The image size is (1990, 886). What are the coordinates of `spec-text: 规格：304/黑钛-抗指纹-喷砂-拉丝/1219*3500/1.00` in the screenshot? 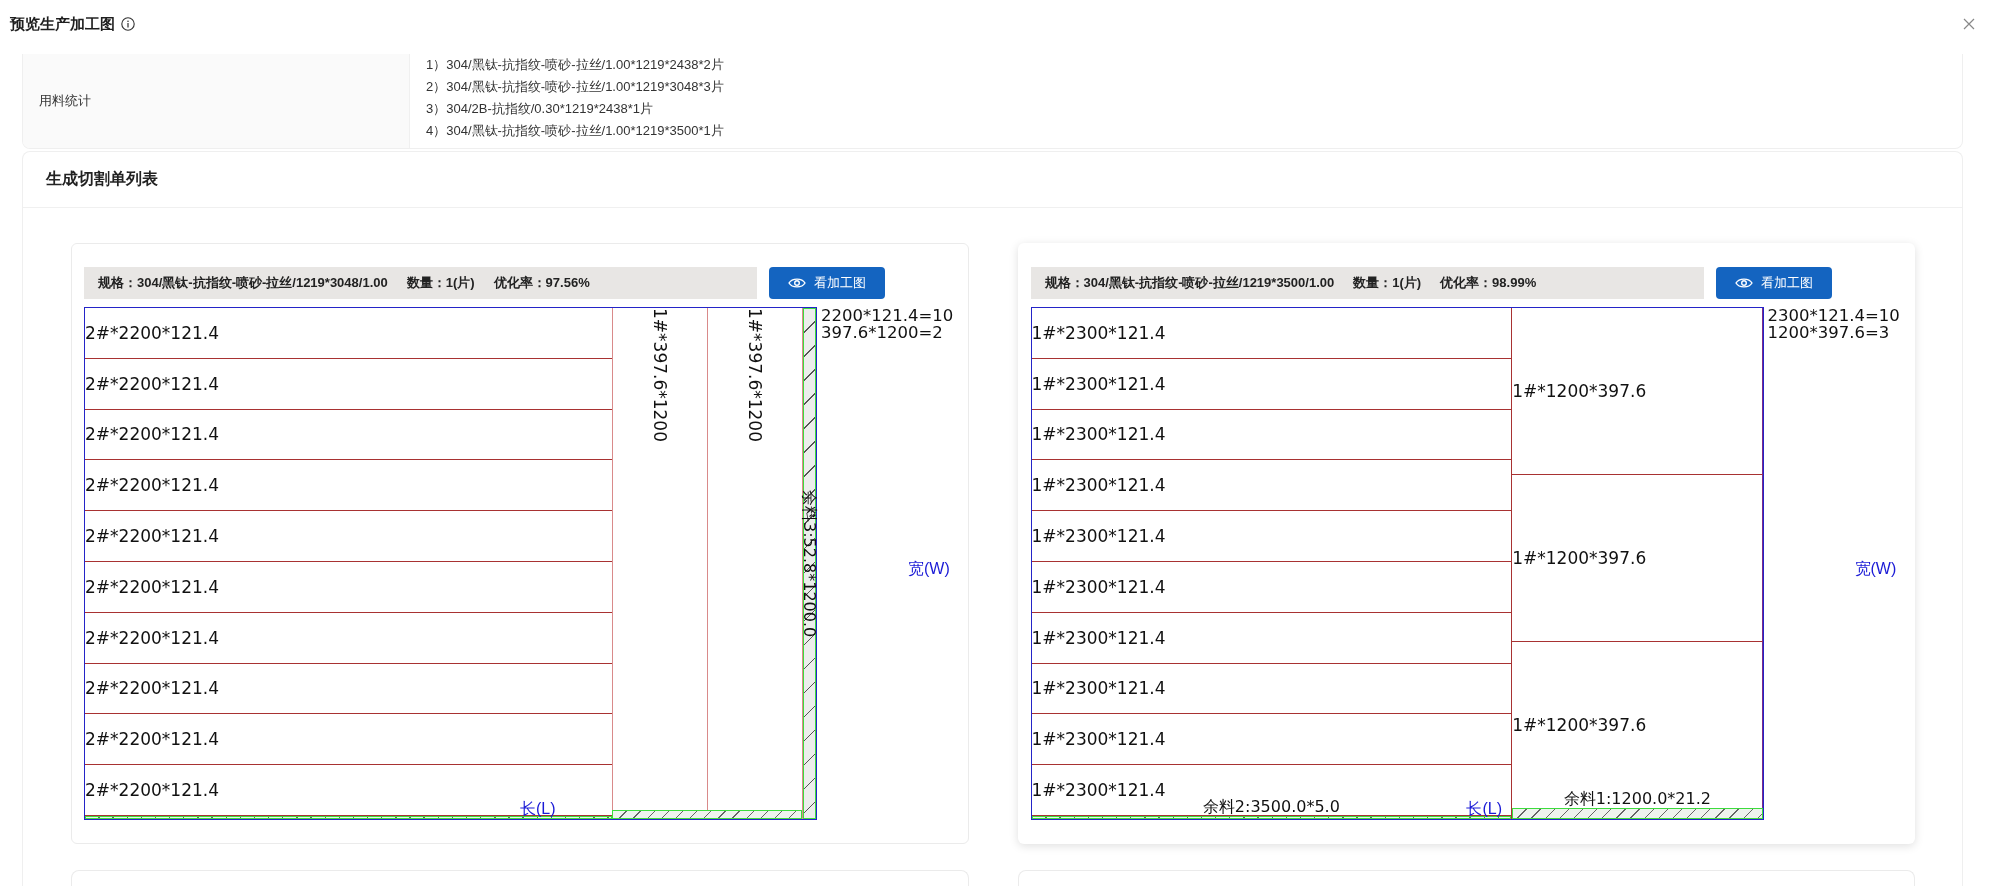 It's located at (1189, 283).